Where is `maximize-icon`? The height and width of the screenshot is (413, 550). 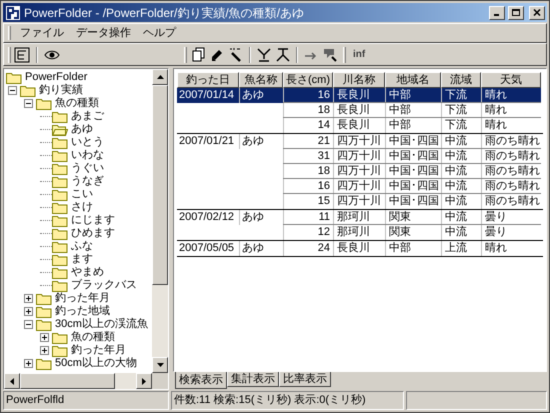 maximize-icon is located at coordinates (516, 12).